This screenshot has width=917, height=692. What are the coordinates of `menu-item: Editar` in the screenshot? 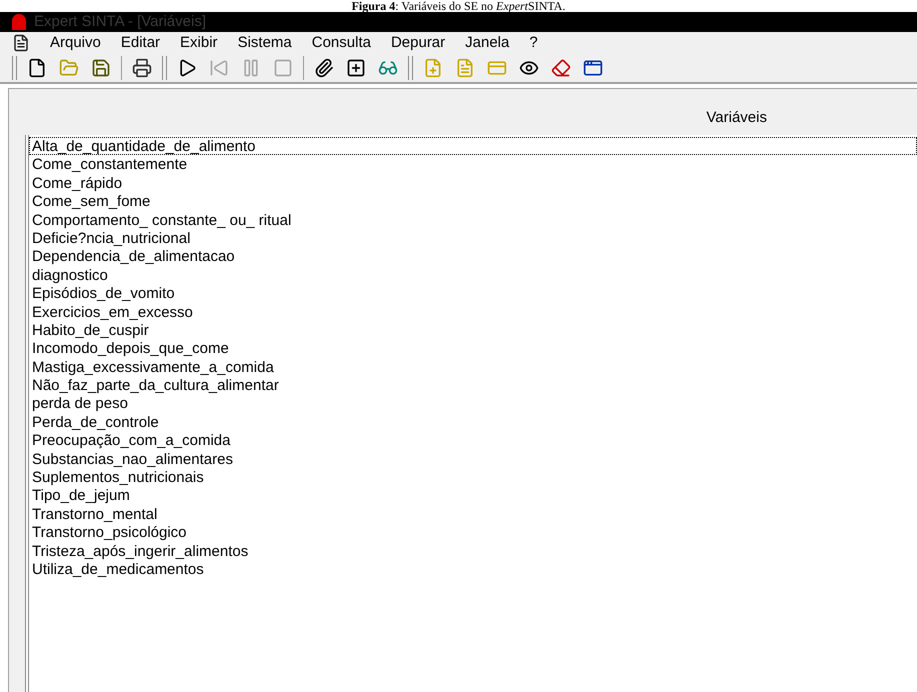 It's located at (140, 43).